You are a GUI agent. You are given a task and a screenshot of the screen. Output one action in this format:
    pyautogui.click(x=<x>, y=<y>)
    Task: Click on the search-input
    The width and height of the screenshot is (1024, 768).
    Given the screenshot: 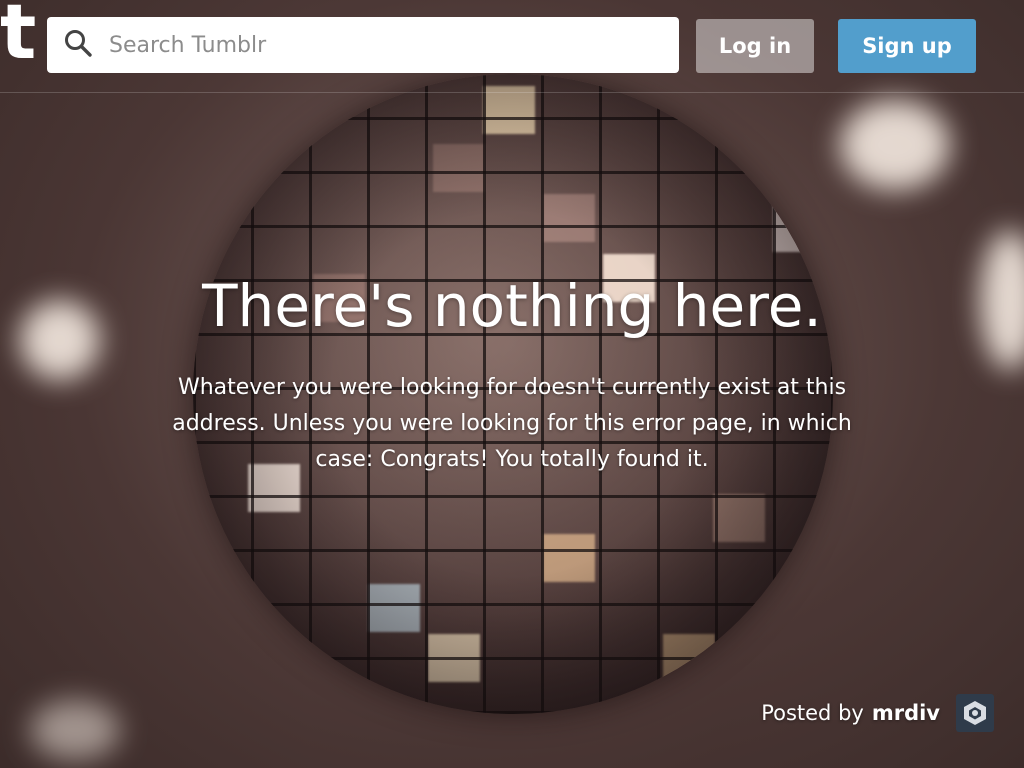 What is the action you would take?
    pyautogui.click(x=389, y=45)
    